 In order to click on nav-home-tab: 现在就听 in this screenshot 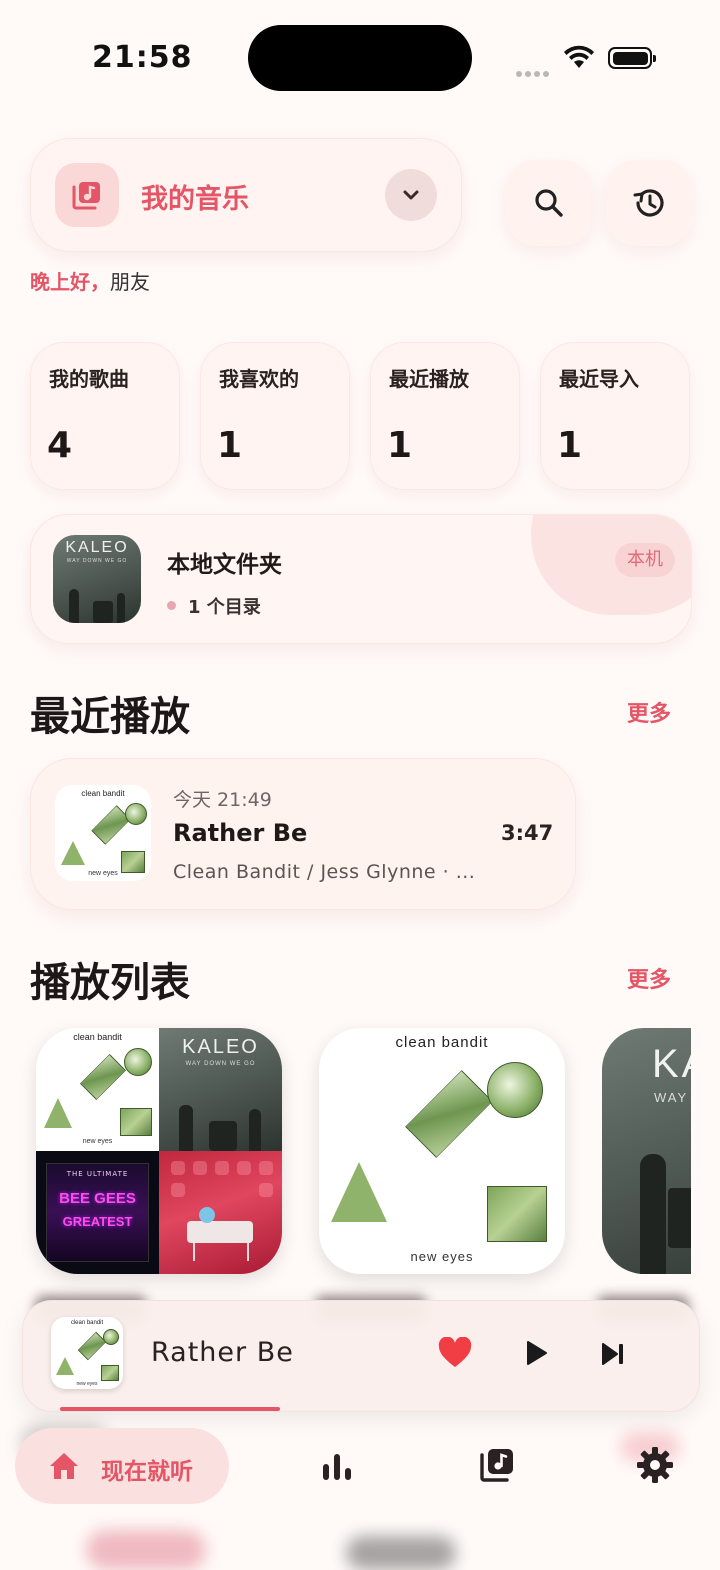, I will do `click(122, 1466)`.